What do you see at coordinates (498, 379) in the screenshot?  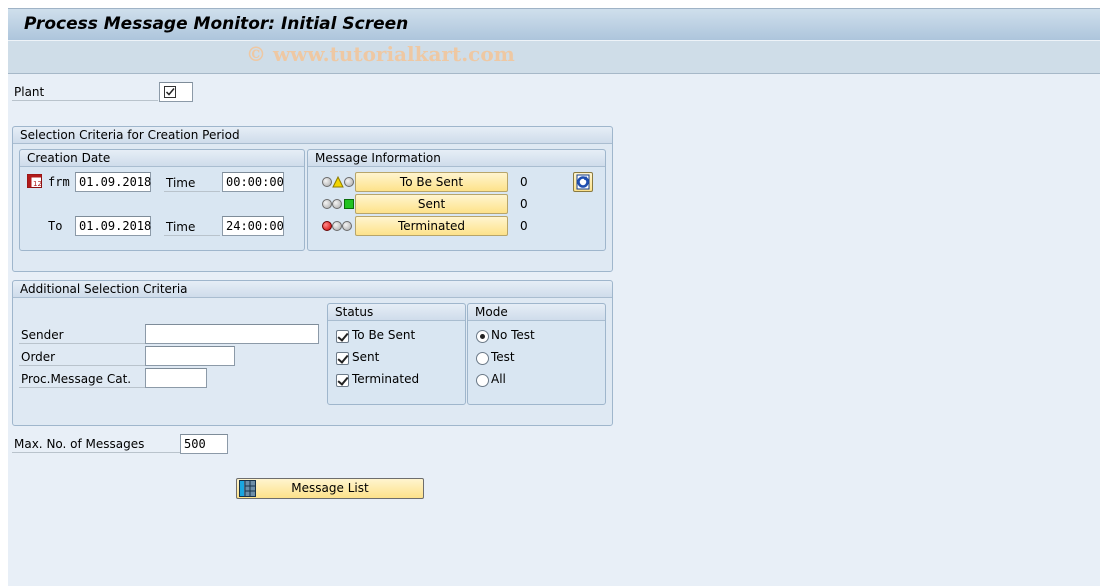 I see `mode-all-label: All` at bounding box center [498, 379].